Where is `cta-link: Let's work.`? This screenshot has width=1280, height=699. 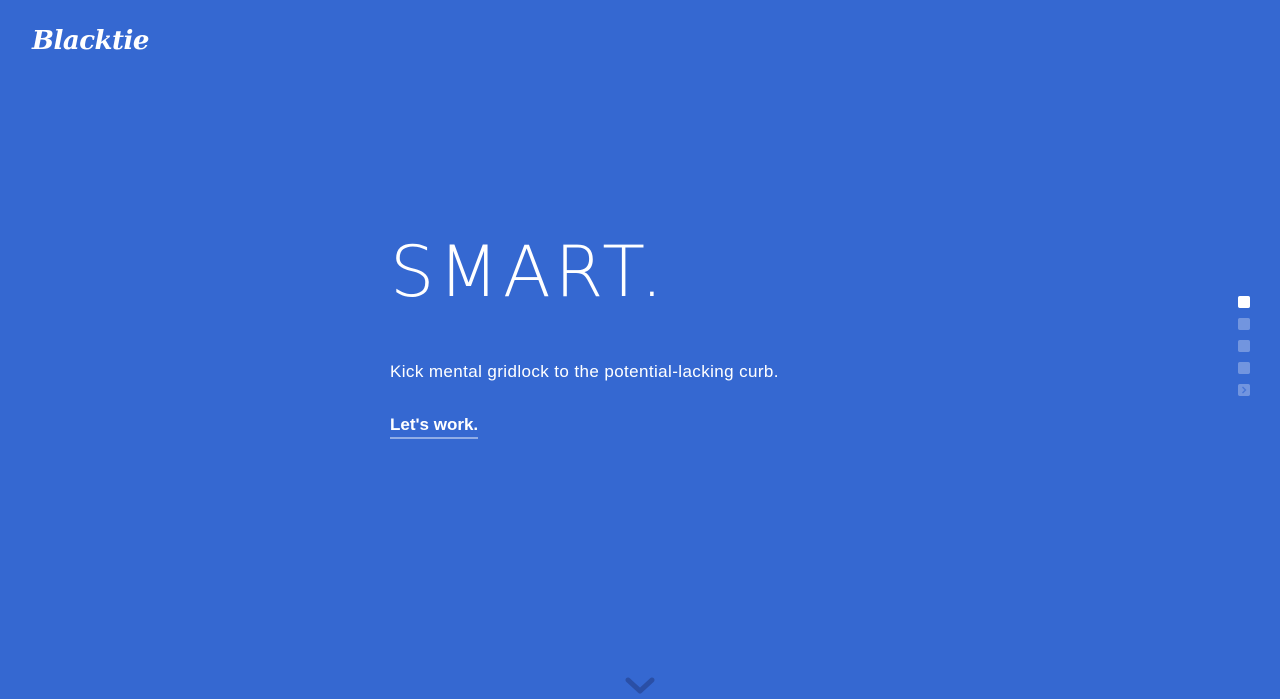 cta-link: Let's work. is located at coordinates (434, 426).